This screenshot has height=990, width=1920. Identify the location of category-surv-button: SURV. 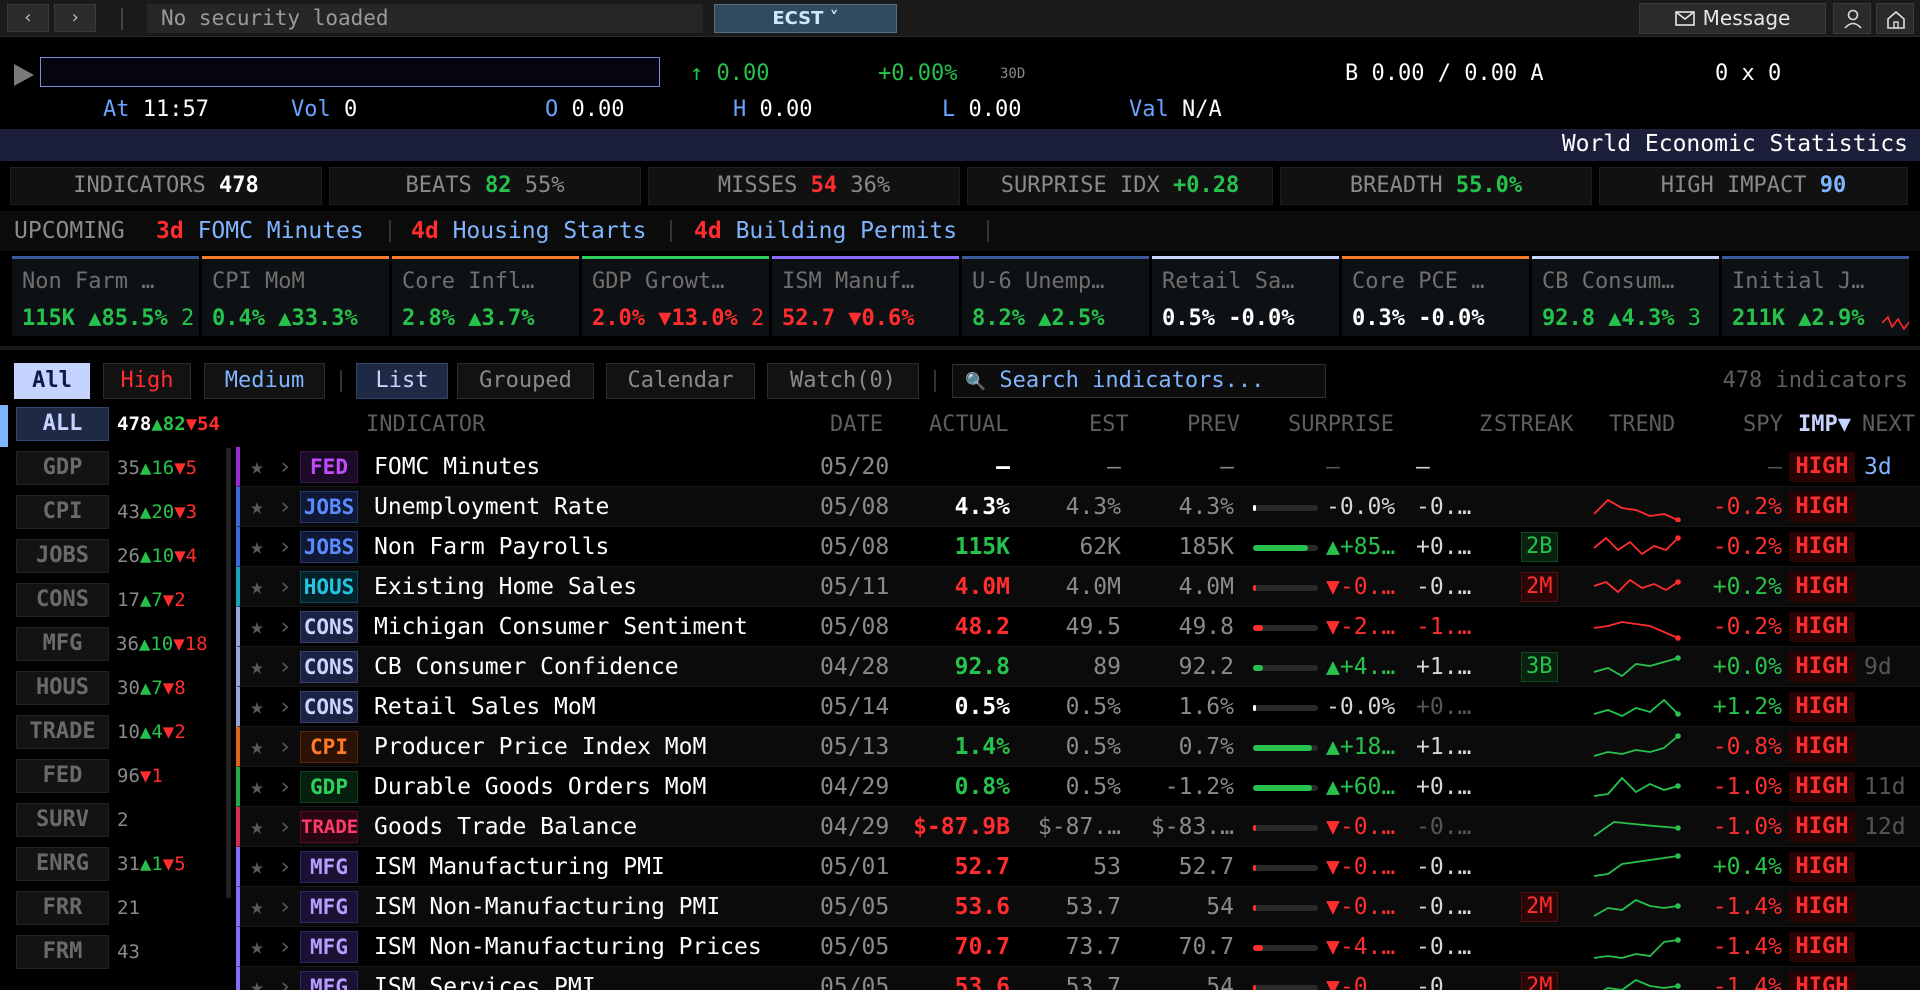
(62, 820).